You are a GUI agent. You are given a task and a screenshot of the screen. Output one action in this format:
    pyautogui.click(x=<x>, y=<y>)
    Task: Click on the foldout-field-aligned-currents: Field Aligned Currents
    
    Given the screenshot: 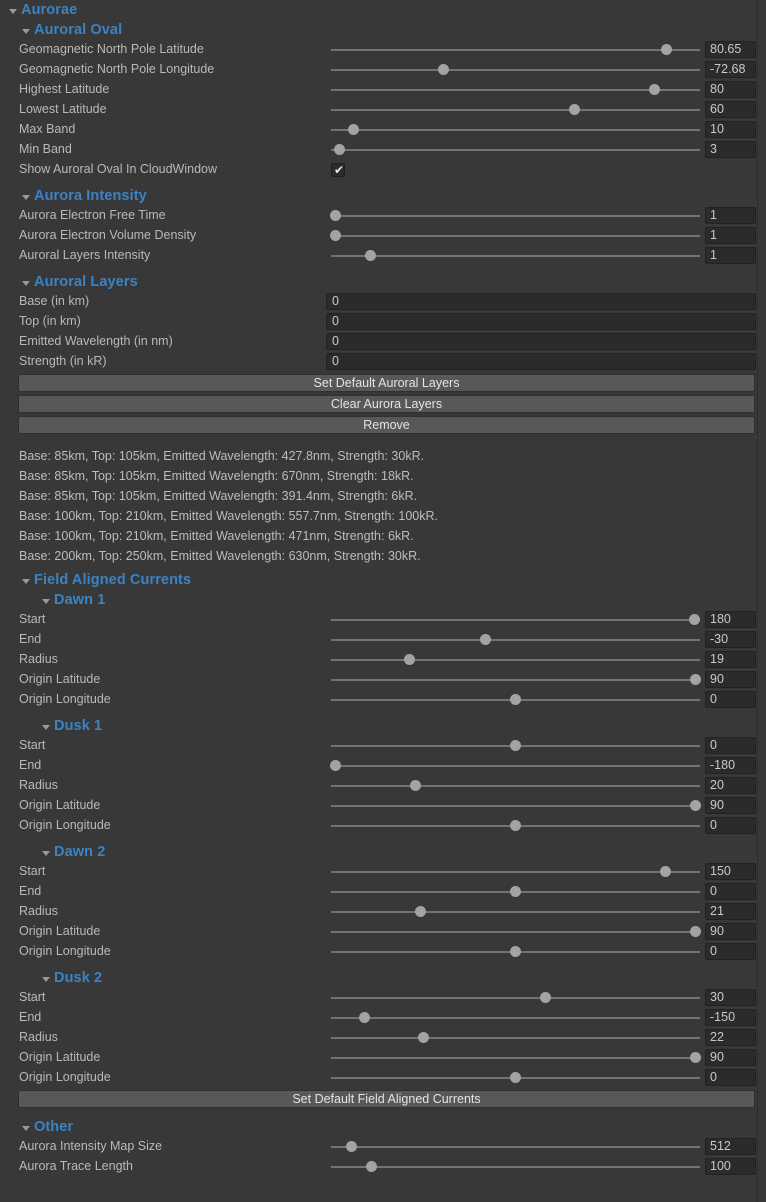 What is the action you would take?
    pyautogui.click(x=383, y=580)
    